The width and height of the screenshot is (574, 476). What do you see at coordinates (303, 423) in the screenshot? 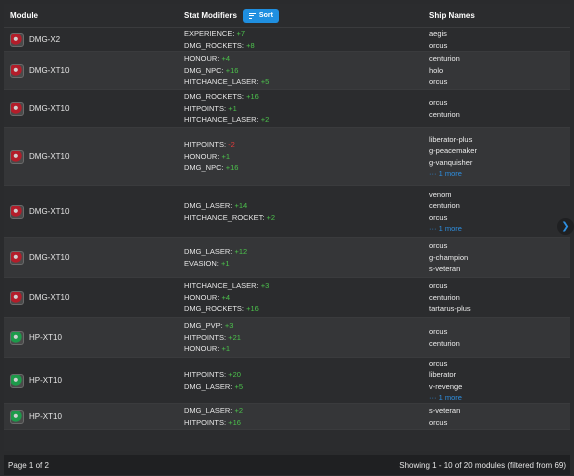
I see `stat-modifier: HITPOINTS: +16` at bounding box center [303, 423].